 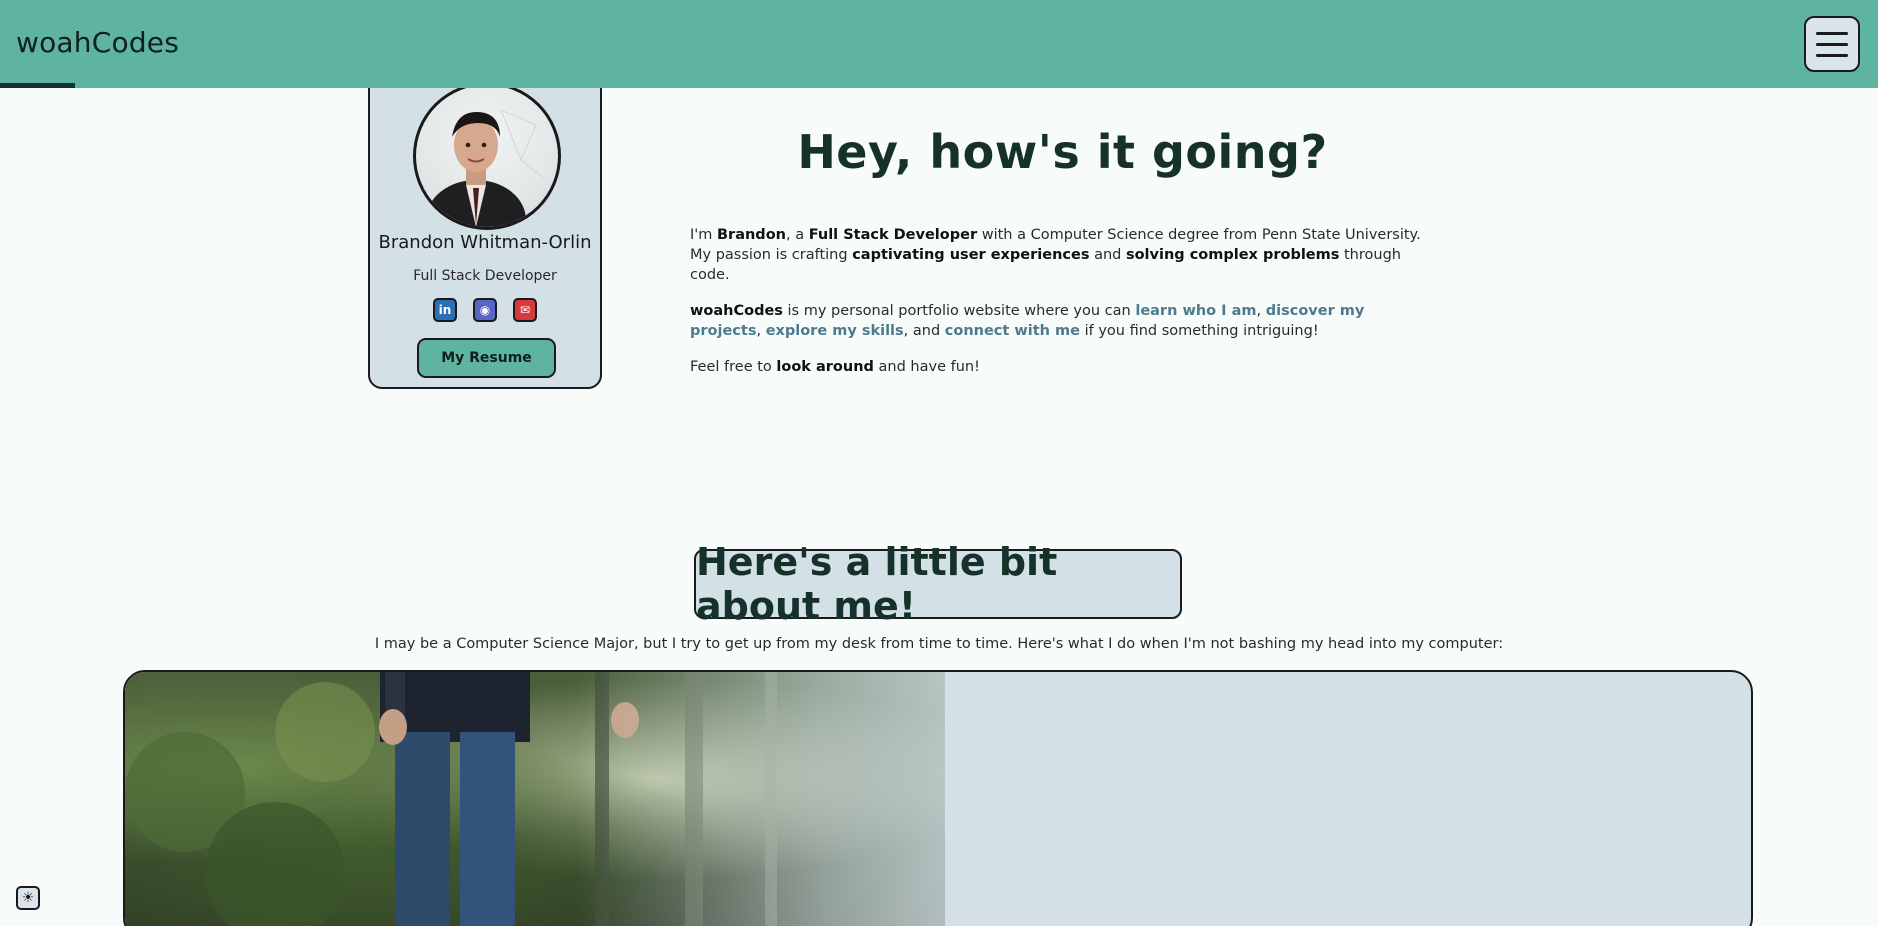 I want to click on sun-icon: ☀, so click(x=28, y=898).